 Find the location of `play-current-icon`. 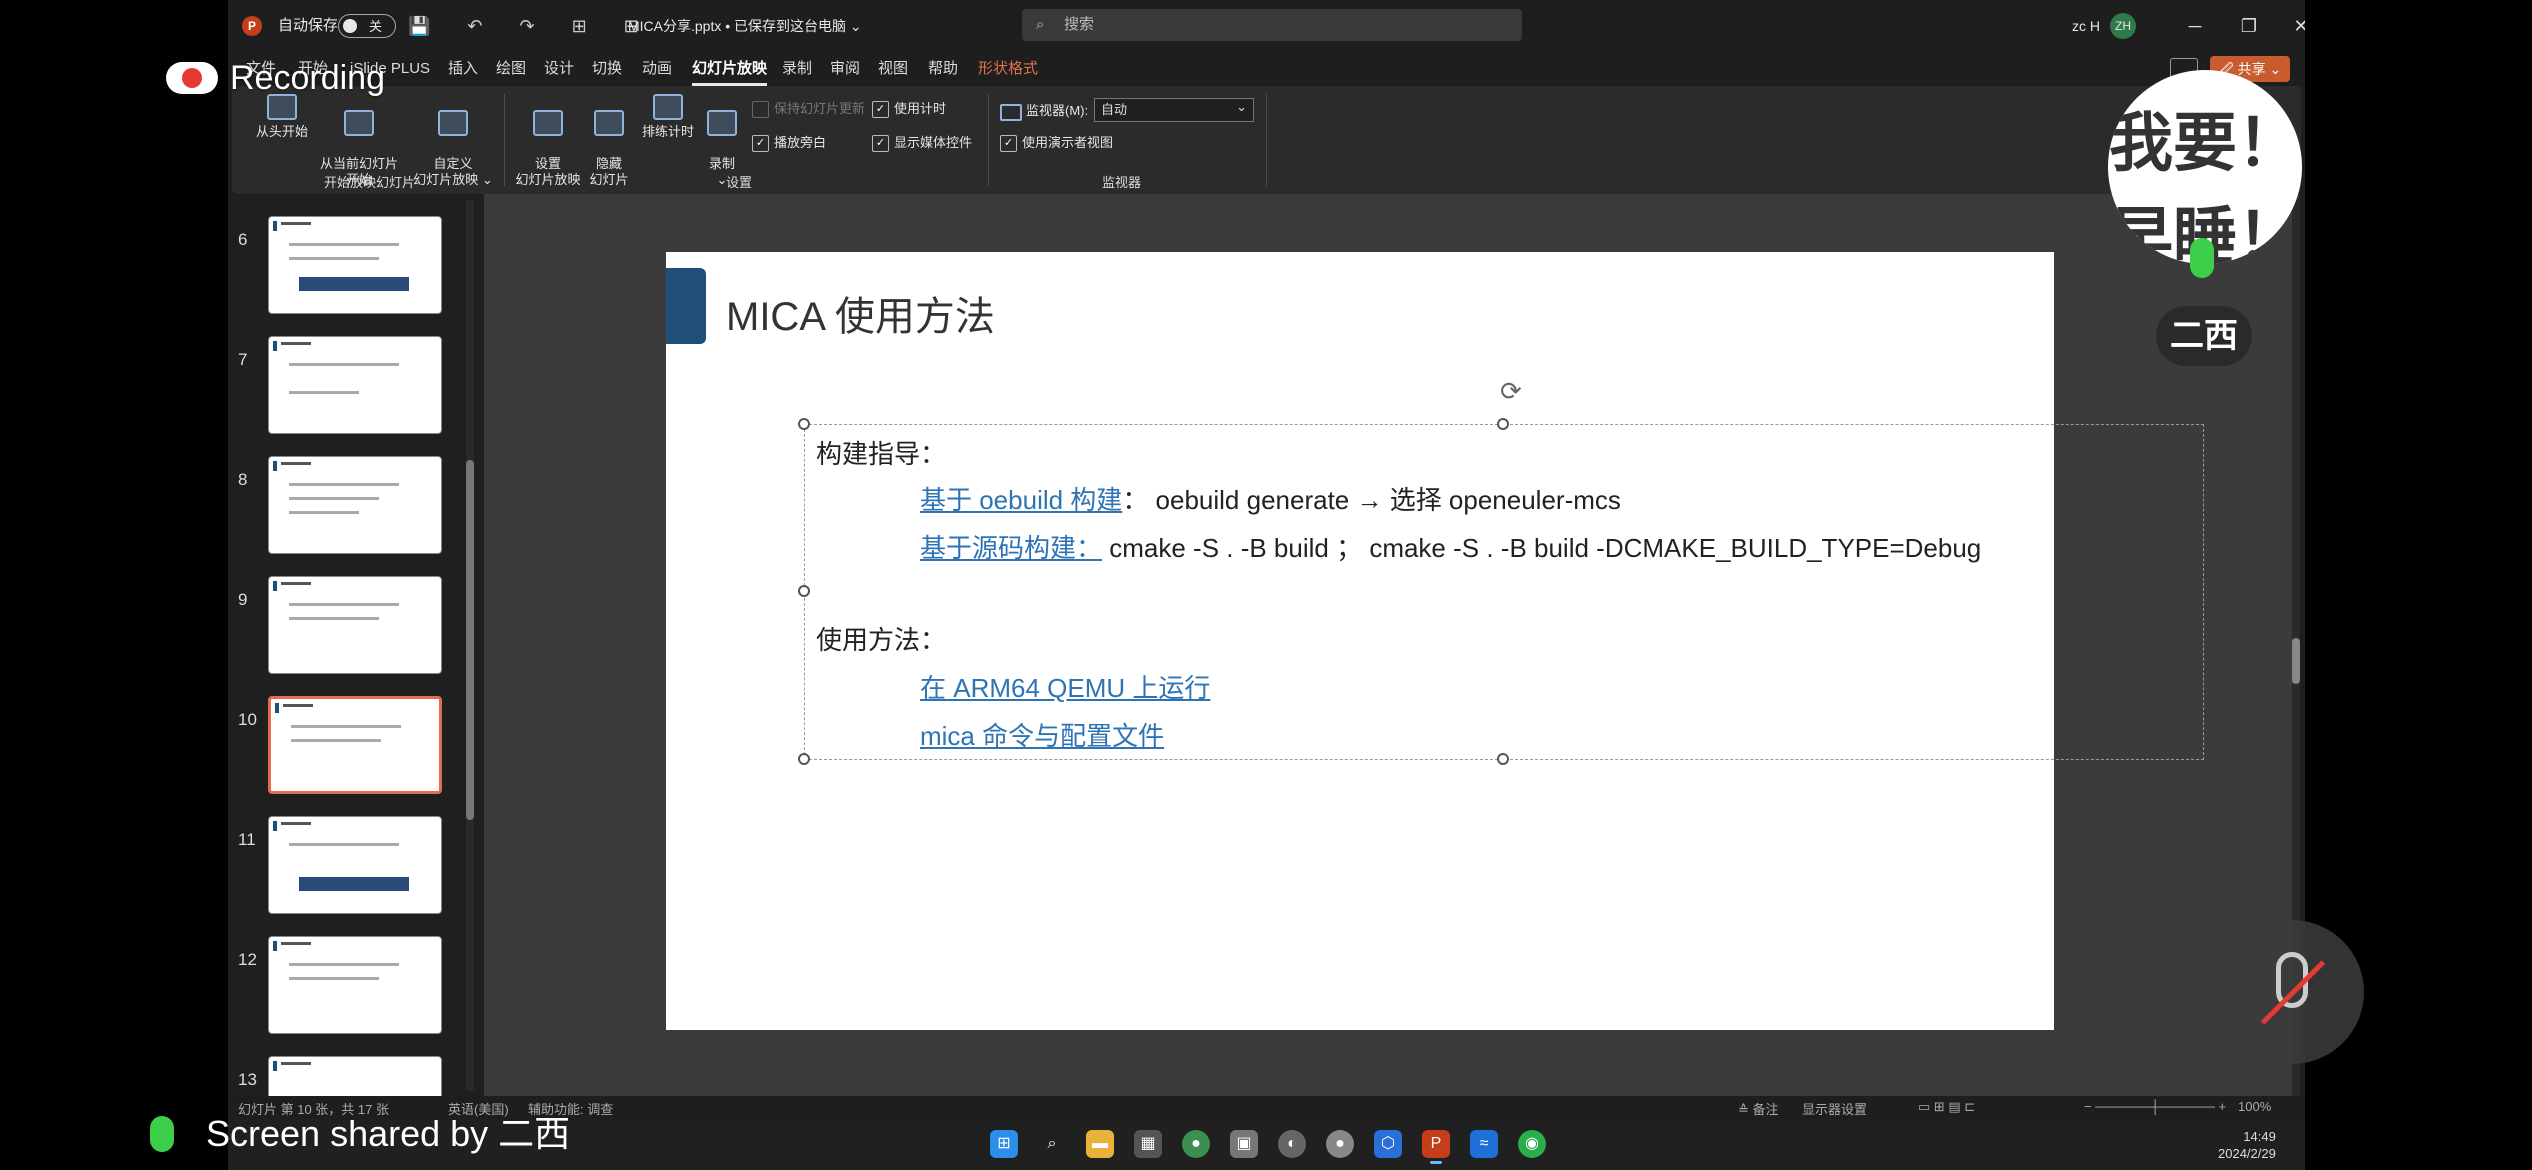

play-current-icon is located at coordinates (359, 123).